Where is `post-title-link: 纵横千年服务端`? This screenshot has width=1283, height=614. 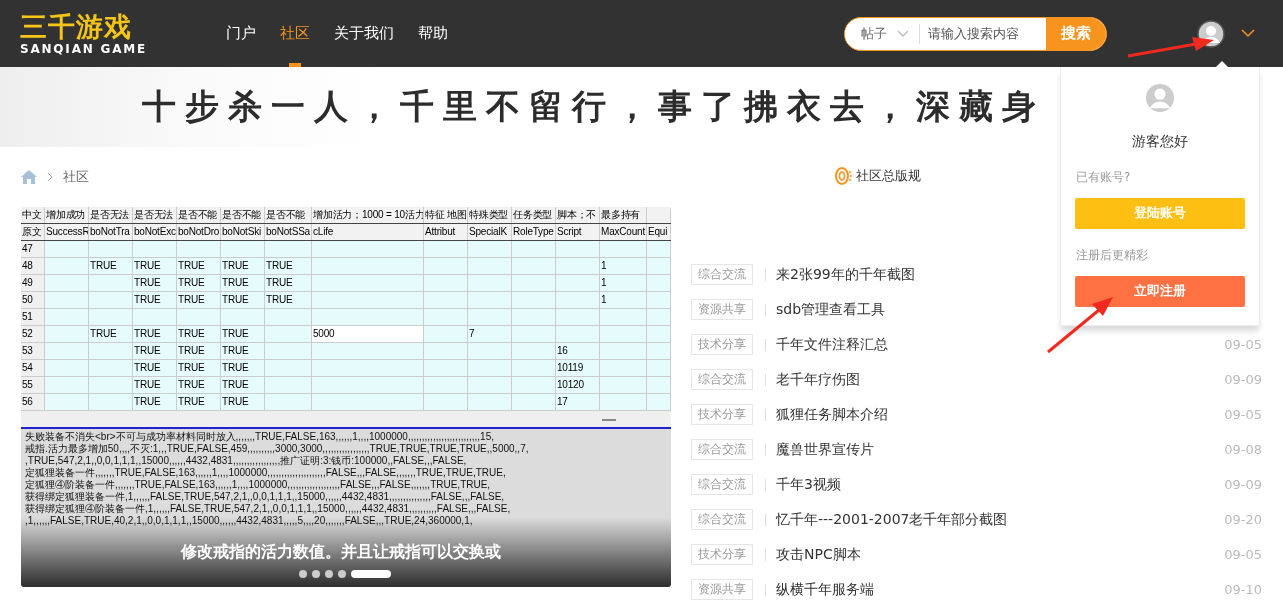 post-title-link: 纵横千年服务端 is located at coordinates (825, 589).